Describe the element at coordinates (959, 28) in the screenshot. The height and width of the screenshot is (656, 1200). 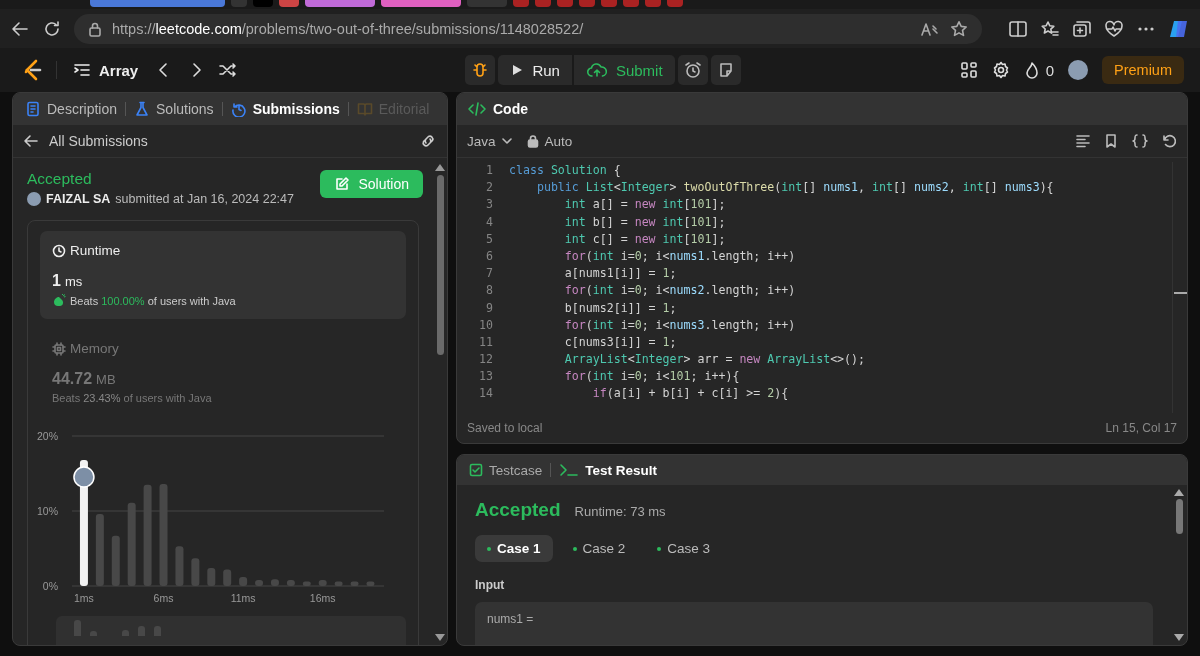
I see `star-icon` at that location.